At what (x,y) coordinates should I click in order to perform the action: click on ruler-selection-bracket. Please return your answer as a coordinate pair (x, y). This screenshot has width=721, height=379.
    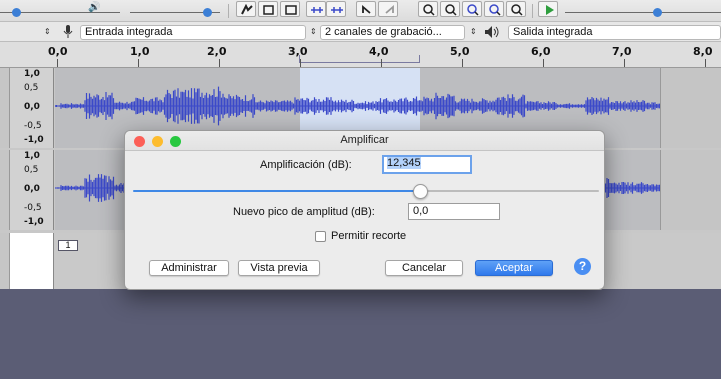
    Looking at the image, I should click on (359, 59).